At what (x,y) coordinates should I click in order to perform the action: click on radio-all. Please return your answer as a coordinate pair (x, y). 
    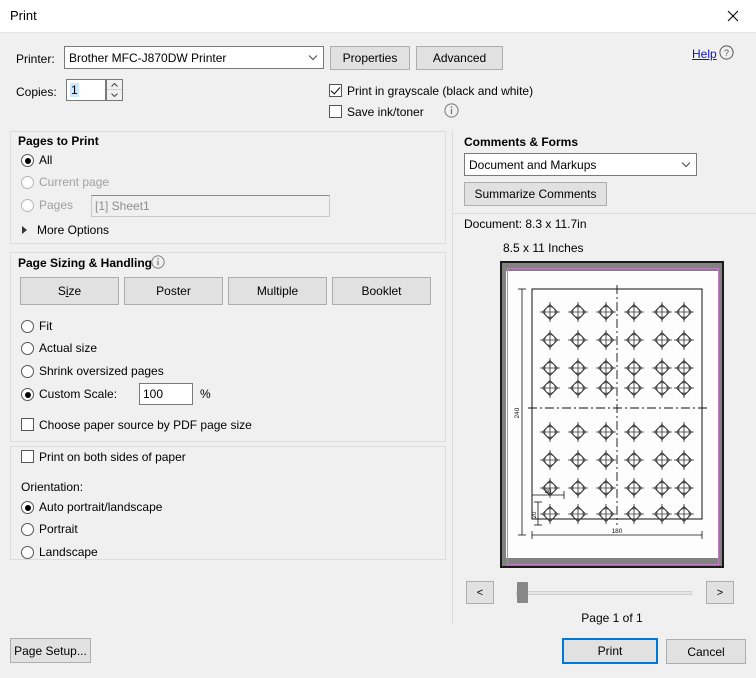
    Looking at the image, I should click on (27, 160).